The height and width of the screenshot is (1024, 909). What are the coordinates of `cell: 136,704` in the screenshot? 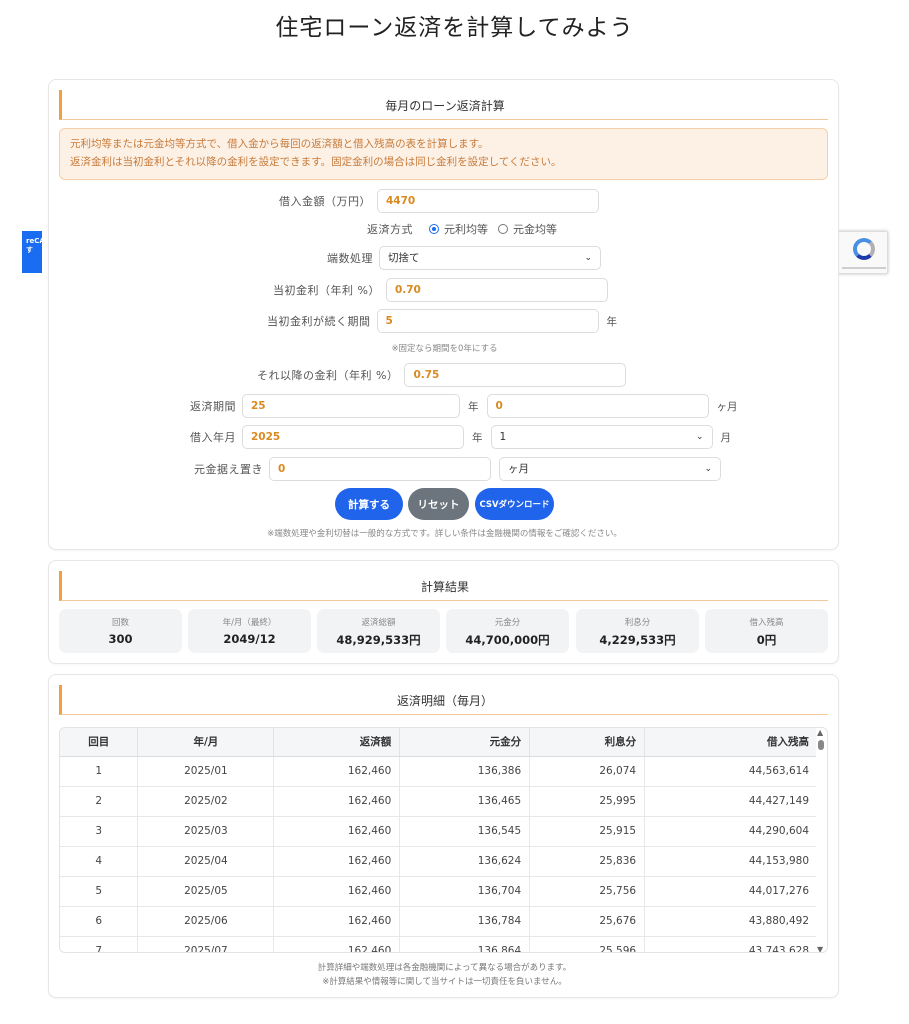 It's located at (465, 891).